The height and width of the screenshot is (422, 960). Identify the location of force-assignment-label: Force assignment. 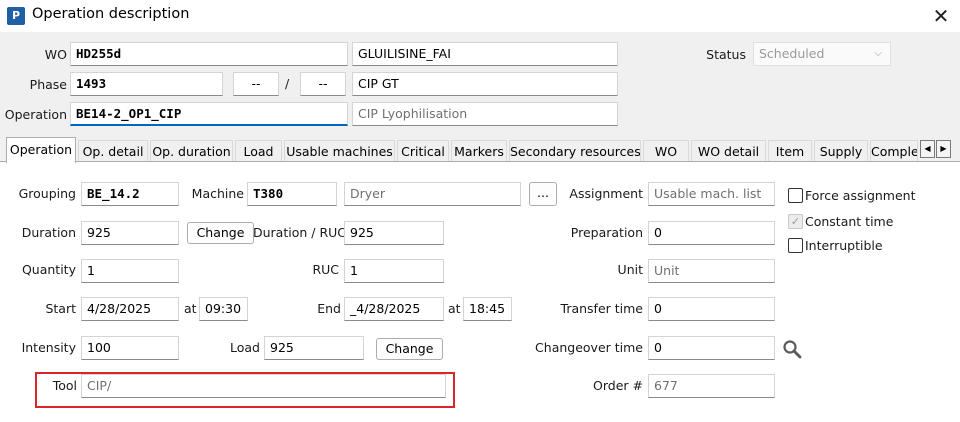
(860, 195).